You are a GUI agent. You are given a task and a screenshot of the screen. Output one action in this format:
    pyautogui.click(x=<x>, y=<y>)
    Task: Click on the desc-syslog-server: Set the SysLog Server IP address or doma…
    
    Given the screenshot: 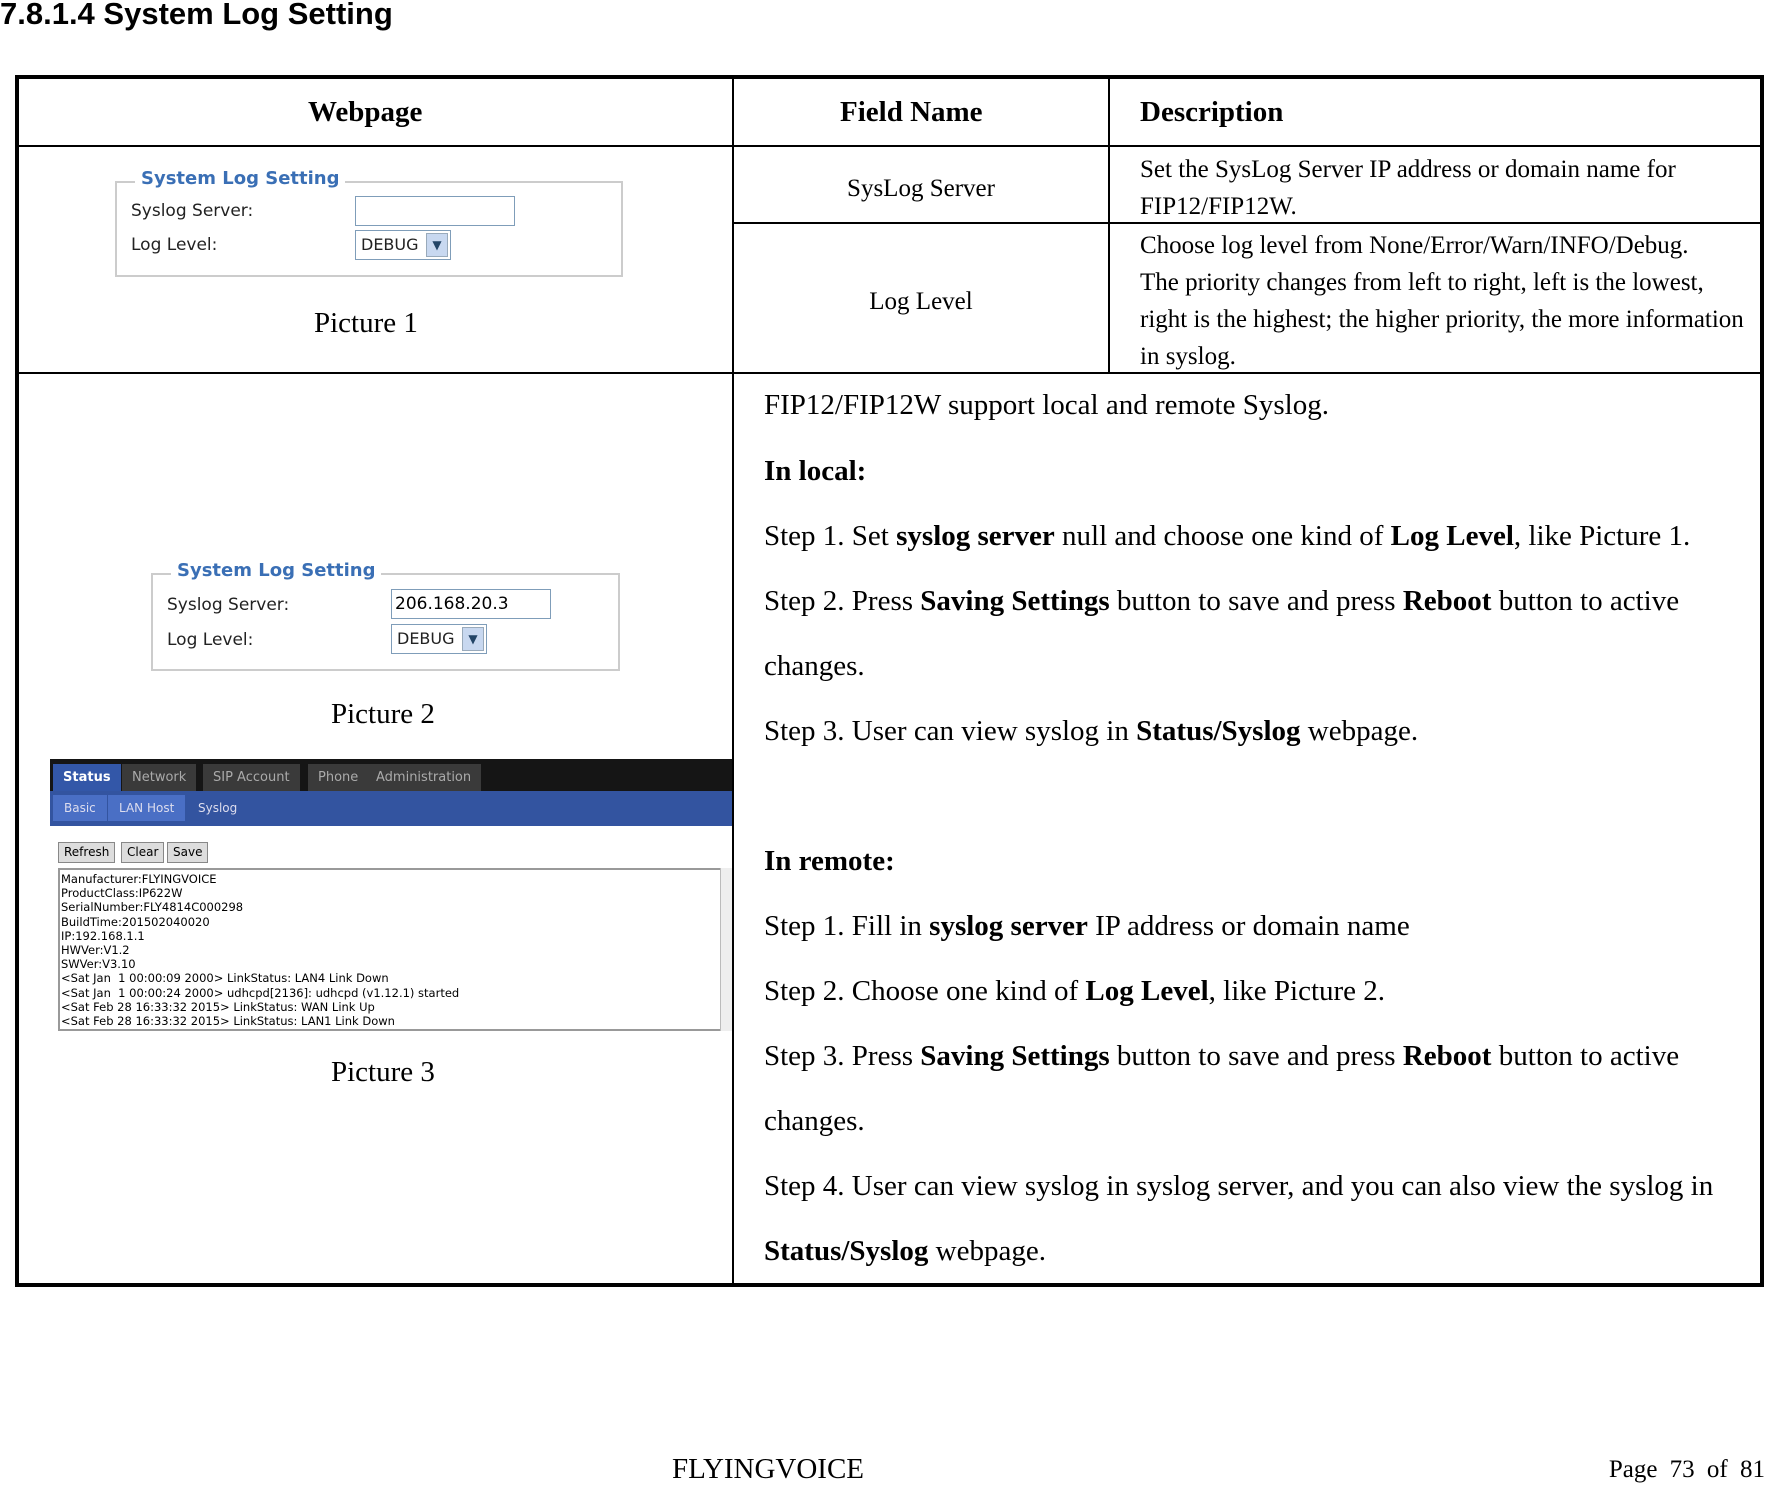 What is the action you would take?
    pyautogui.click(x=1408, y=188)
    